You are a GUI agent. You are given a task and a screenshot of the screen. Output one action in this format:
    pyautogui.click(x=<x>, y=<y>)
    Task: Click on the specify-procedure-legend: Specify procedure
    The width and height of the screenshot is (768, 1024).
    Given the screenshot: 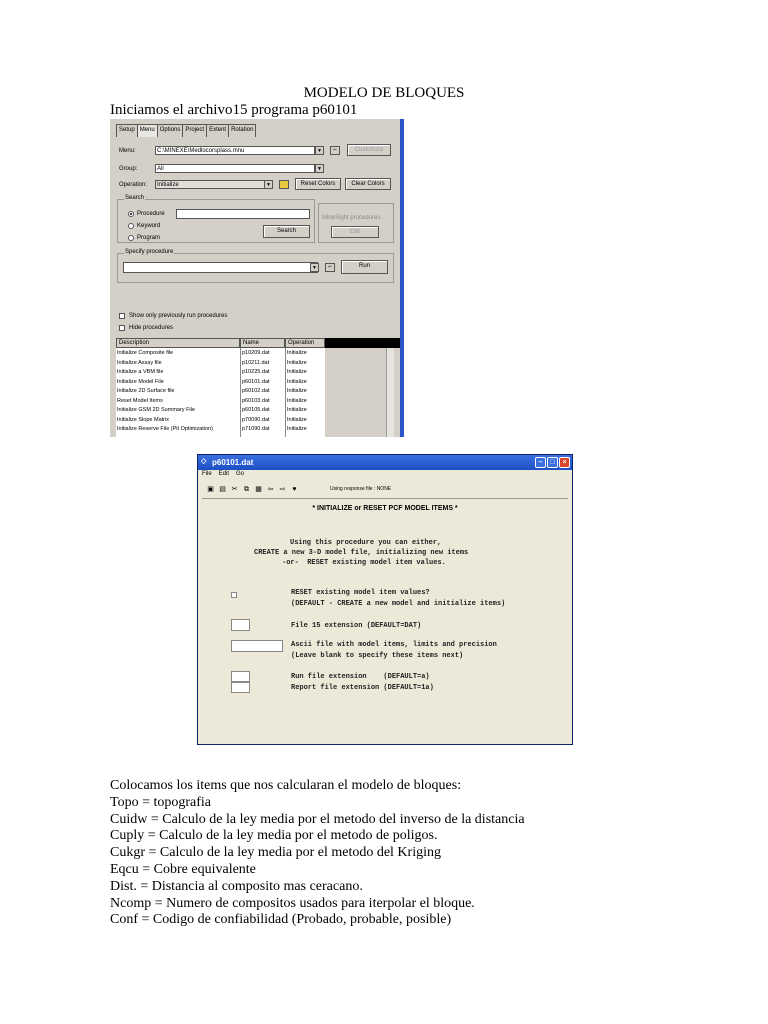 What is the action you would take?
    pyautogui.click(x=149, y=252)
    